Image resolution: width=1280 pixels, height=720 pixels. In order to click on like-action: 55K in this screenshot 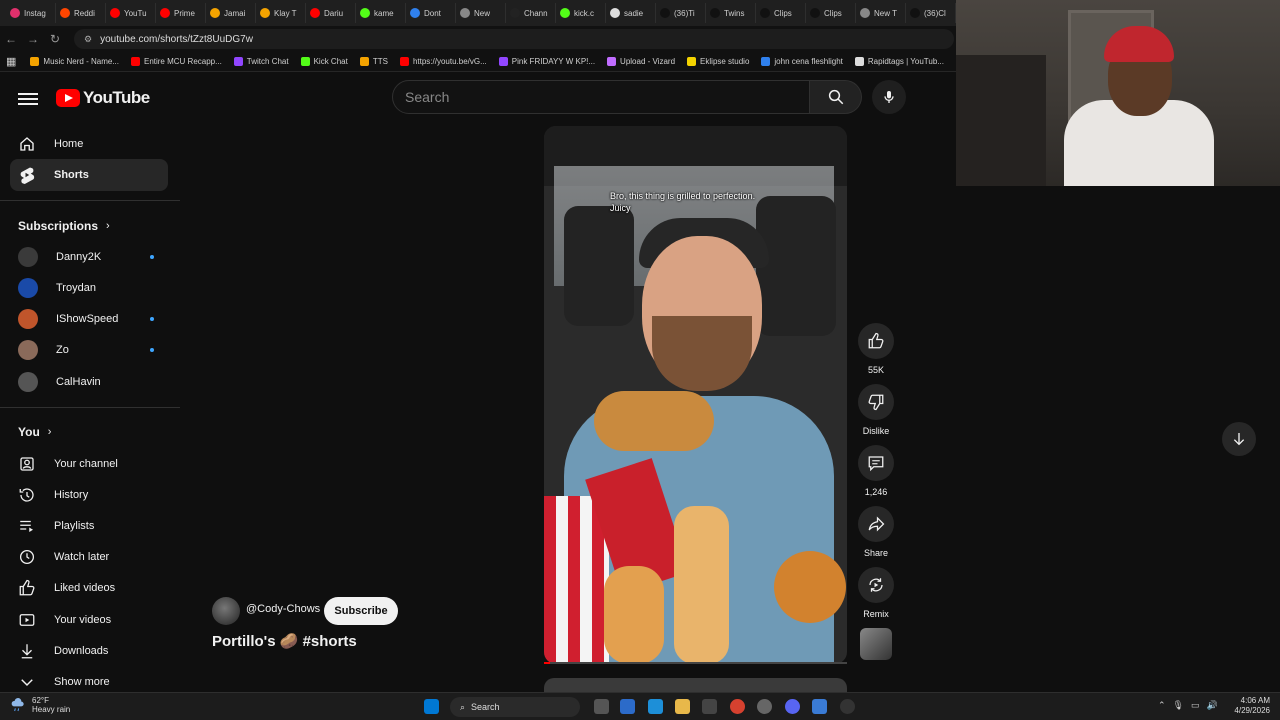, I will do `click(876, 349)`.